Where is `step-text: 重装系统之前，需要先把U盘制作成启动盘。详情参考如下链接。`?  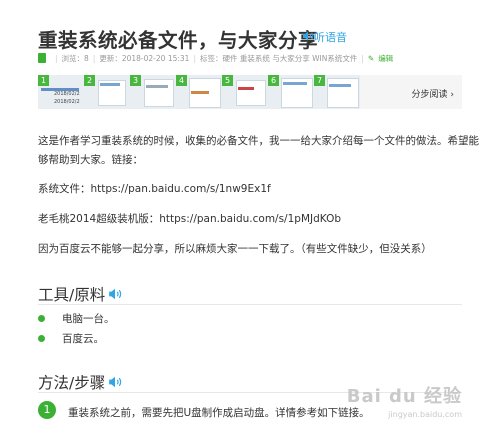
step-text: 重装系统之前，需要先把U盘制作成启动盘。详情参考如下链接。 is located at coordinates (219, 413).